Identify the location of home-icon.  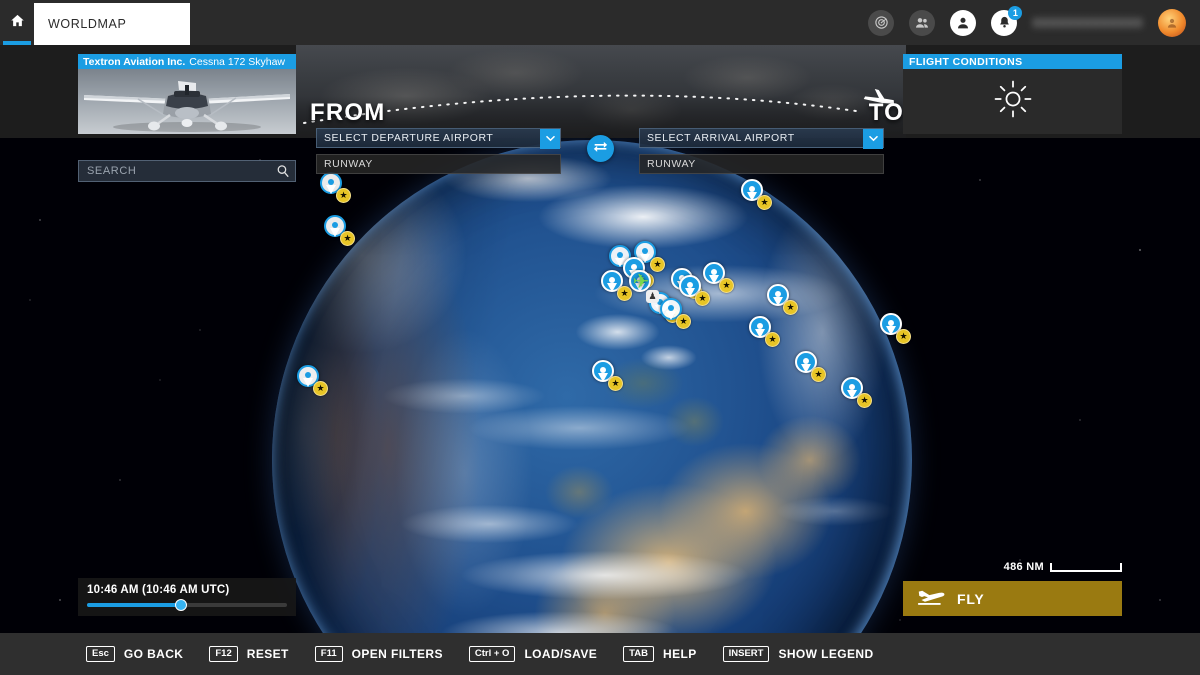
(17, 23).